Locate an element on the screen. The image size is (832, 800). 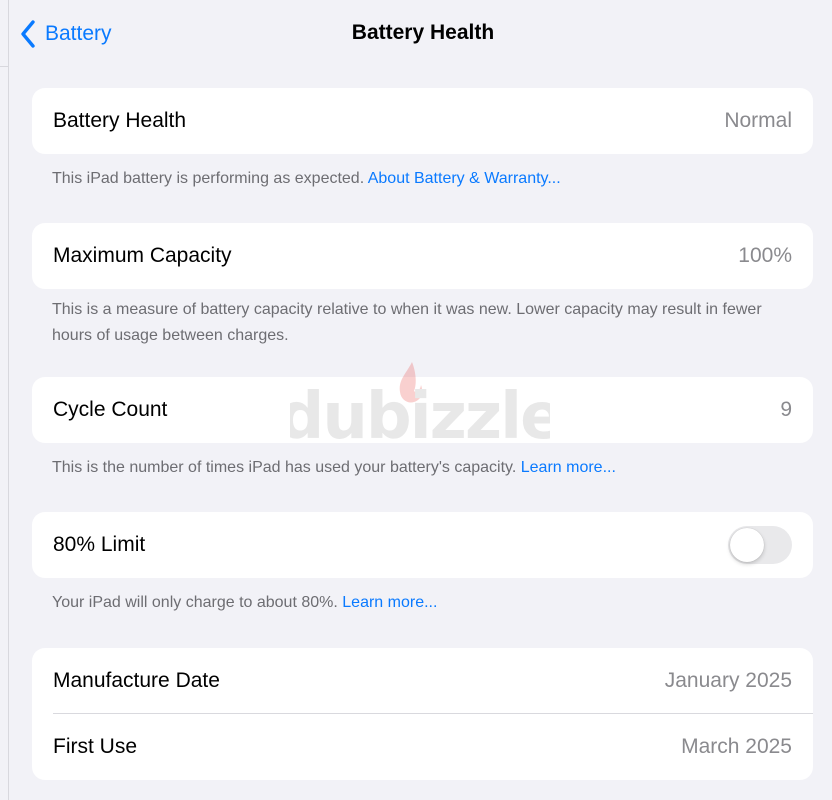
maximum-capacity-row: Maximum Capacity 100% is located at coordinates (422, 256).